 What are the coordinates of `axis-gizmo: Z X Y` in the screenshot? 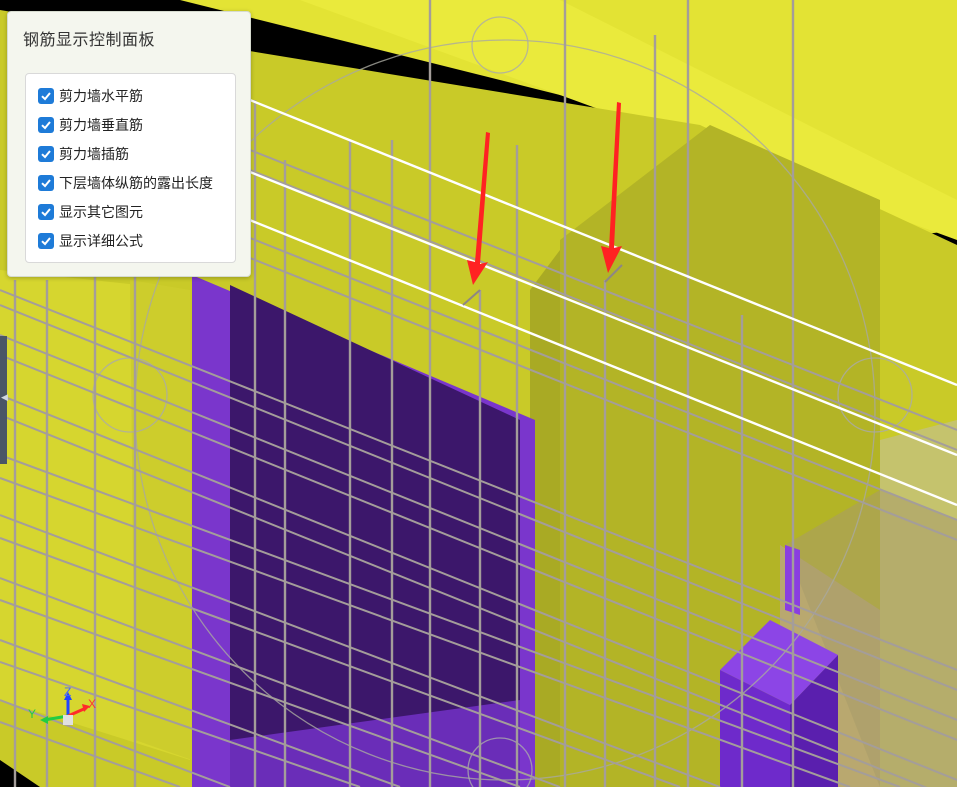 It's located at (62, 705).